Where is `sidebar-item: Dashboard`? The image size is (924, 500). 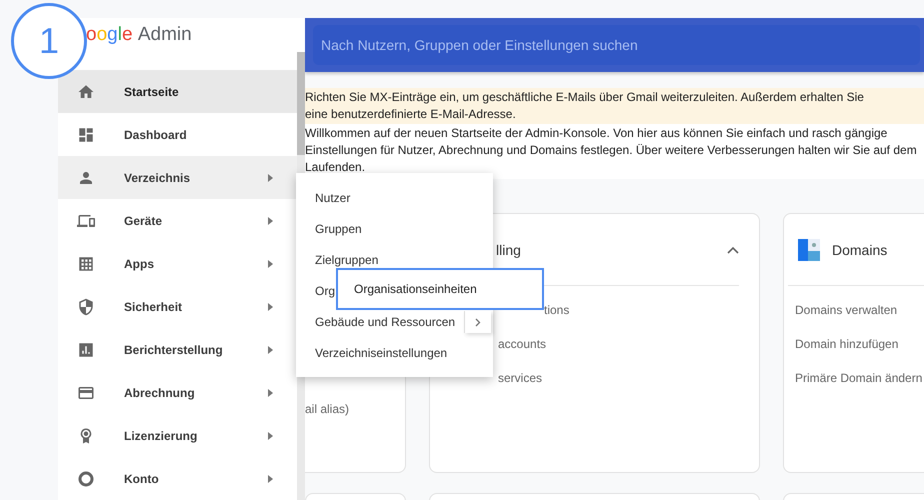 sidebar-item: Dashboard is located at coordinates (177, 134).